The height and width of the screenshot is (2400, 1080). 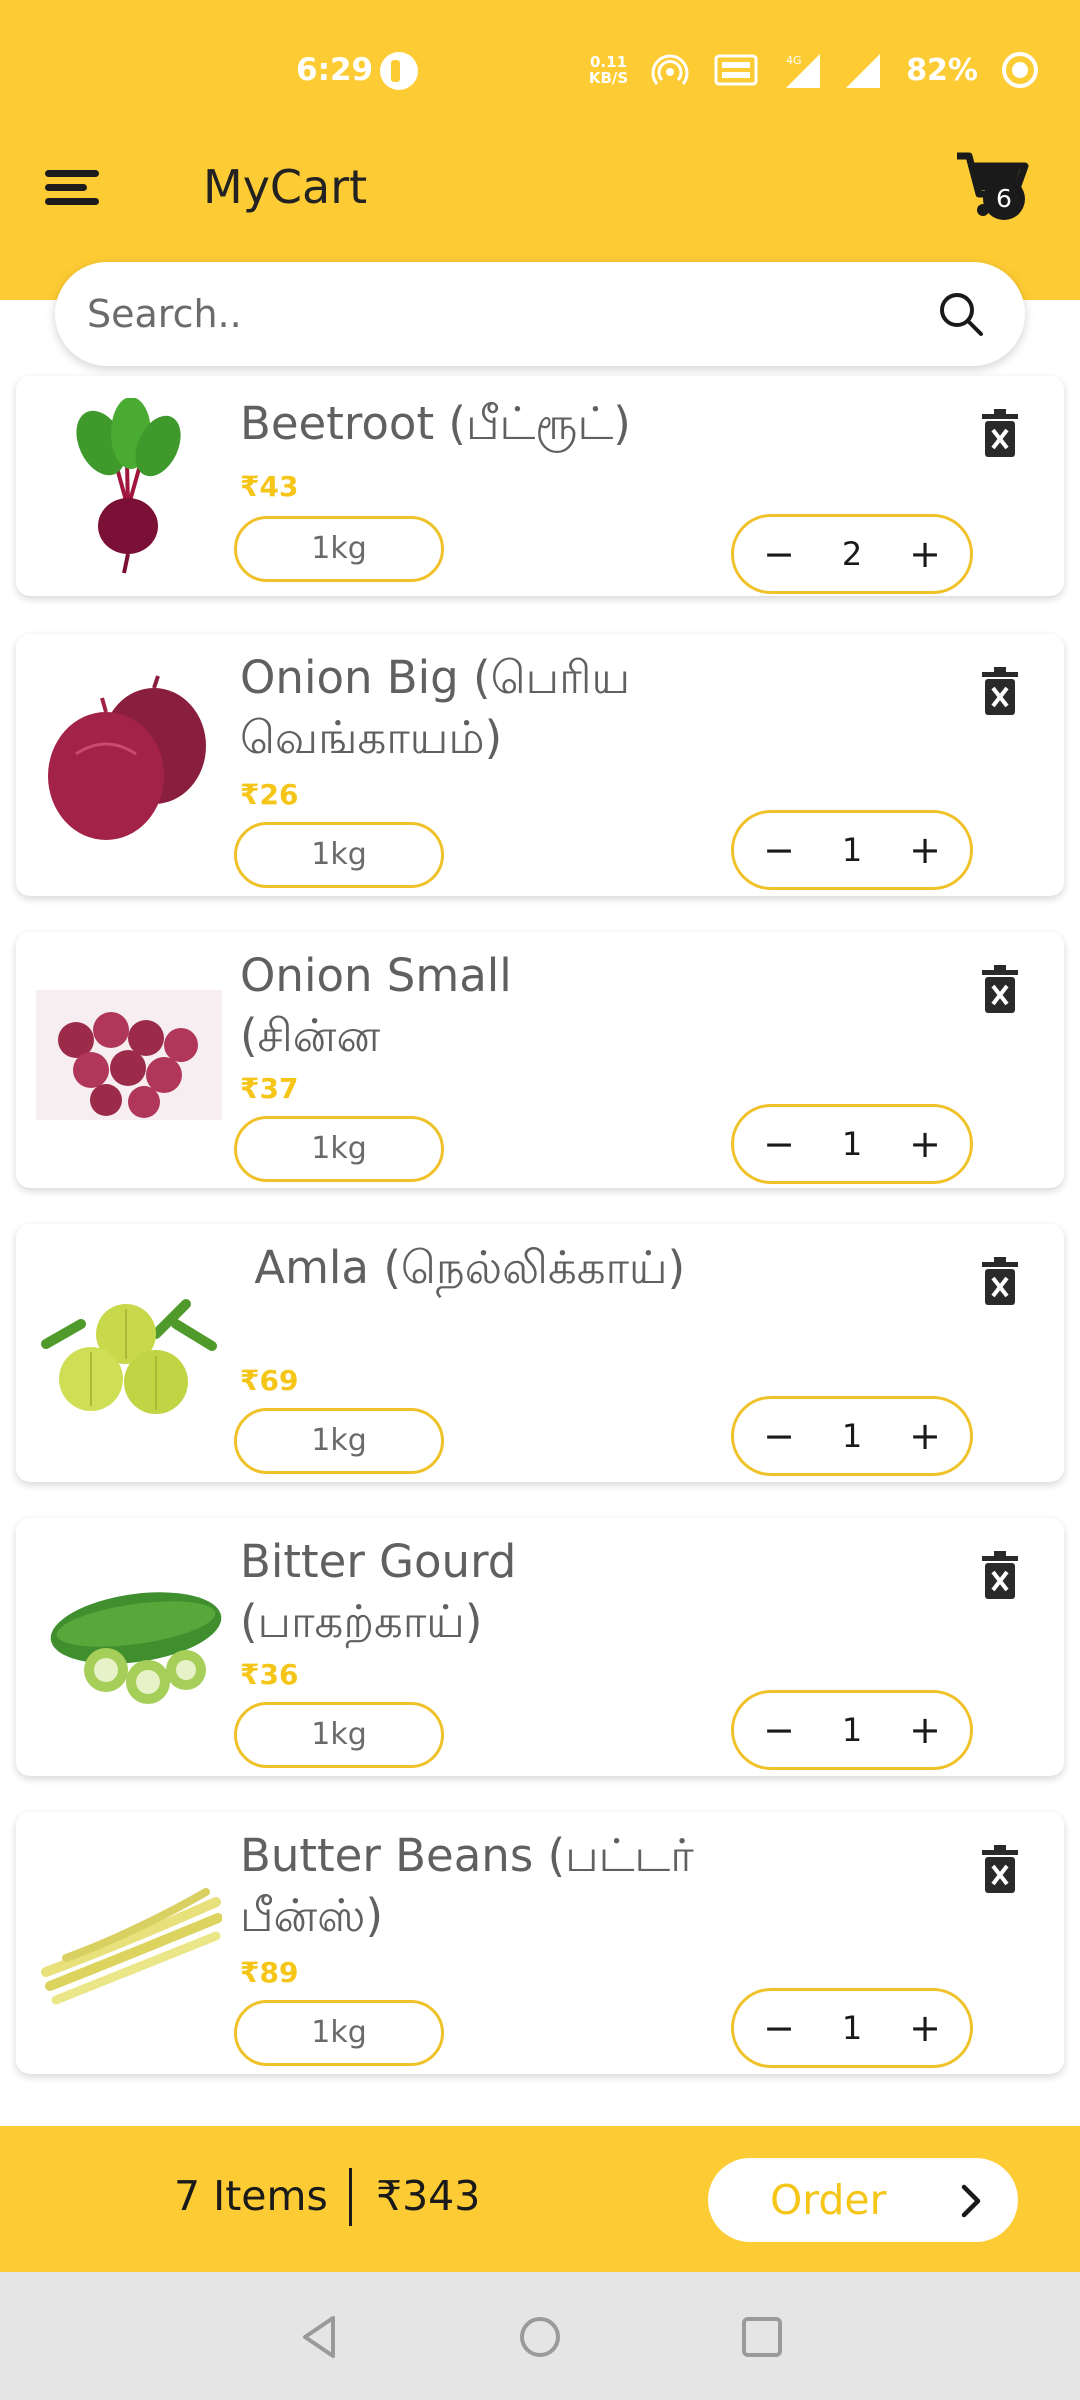 I want to click on product-name: Butter Beans (பட்டர் பீன்ஸ்), so click(x=467, y=1885).